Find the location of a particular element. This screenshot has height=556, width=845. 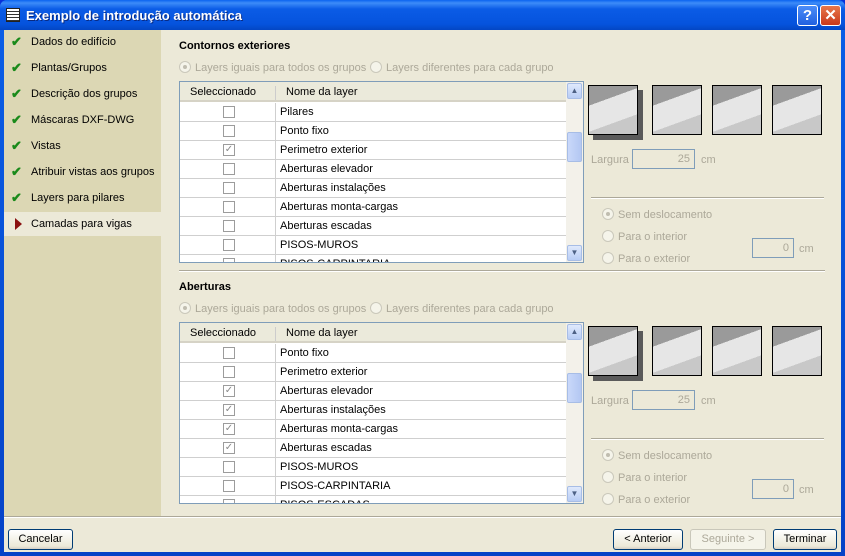

close-button: ✕ is located at coordinates (830, 15).